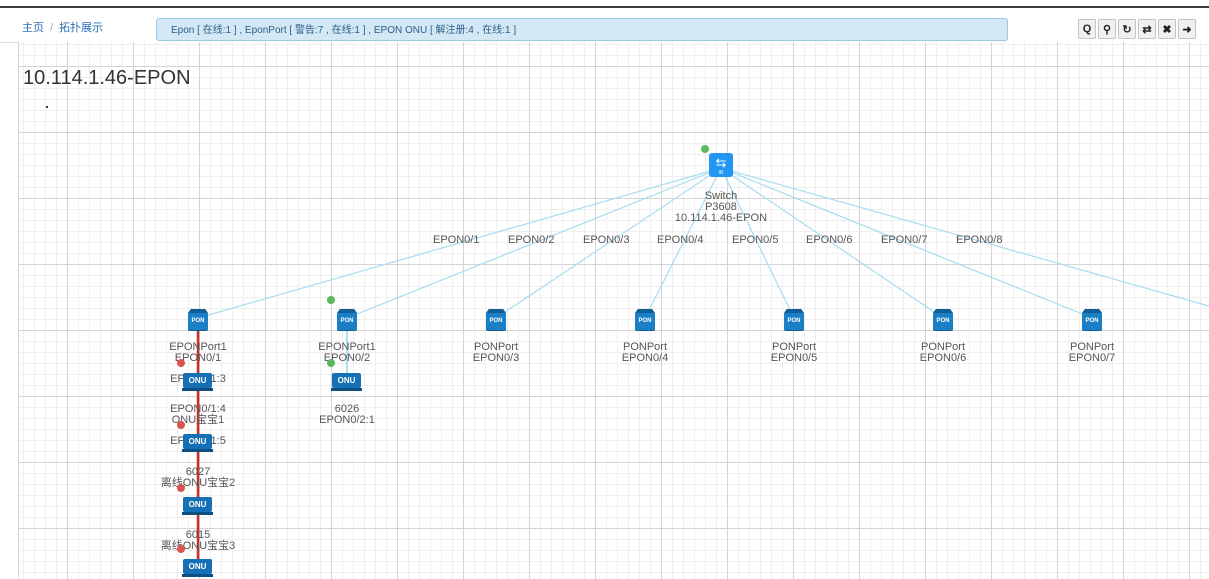  I want to click on port-link-label: EPON0/6, so click(829, 240).